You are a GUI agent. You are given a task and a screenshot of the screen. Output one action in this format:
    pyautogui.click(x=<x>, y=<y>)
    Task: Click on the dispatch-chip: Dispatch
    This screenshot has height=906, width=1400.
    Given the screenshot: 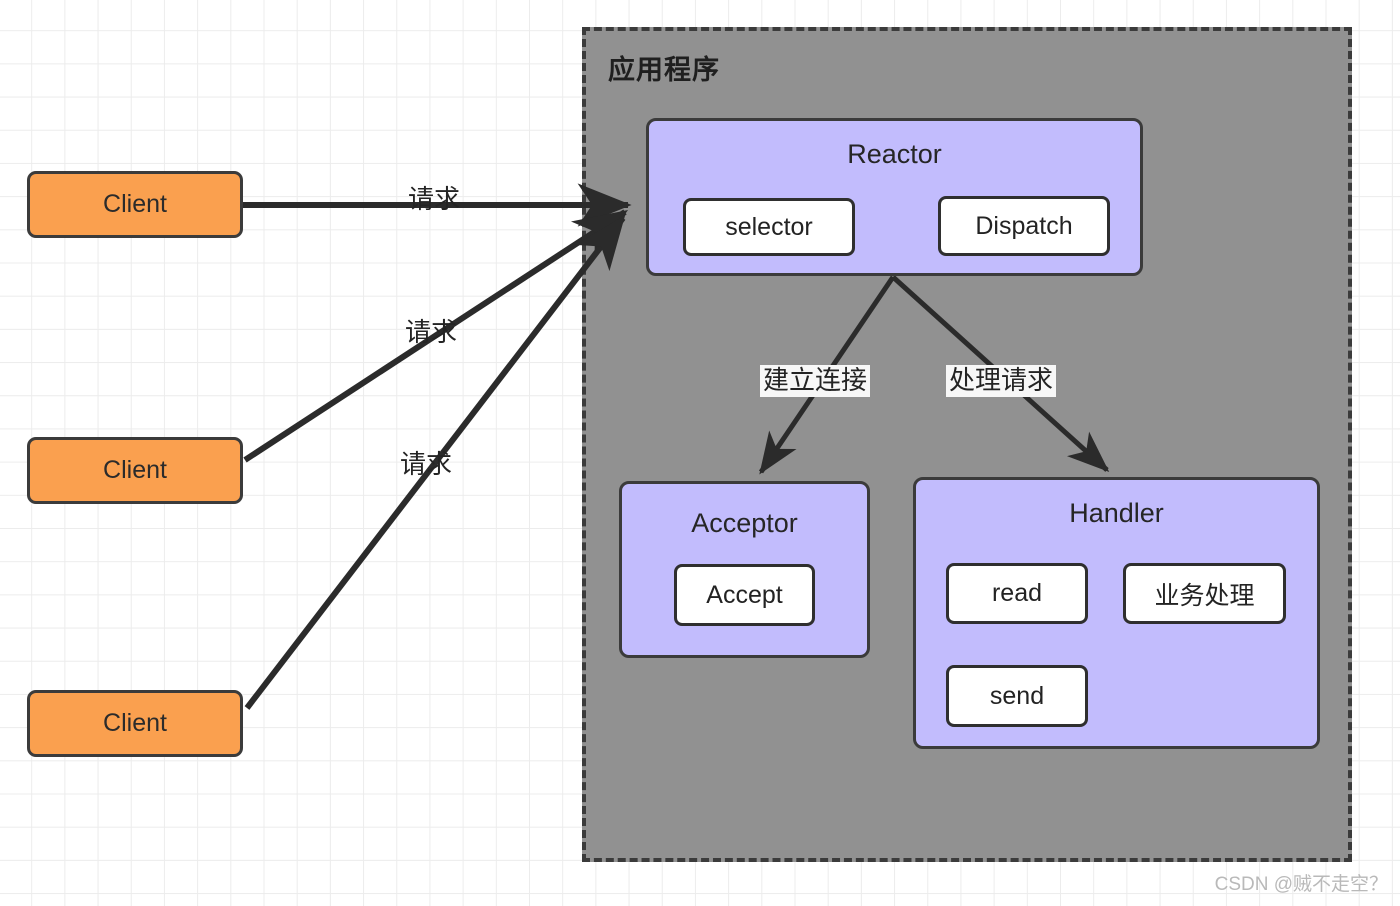 What is the action you would take?
    pyautogui.click(x=1024, y=226)
    